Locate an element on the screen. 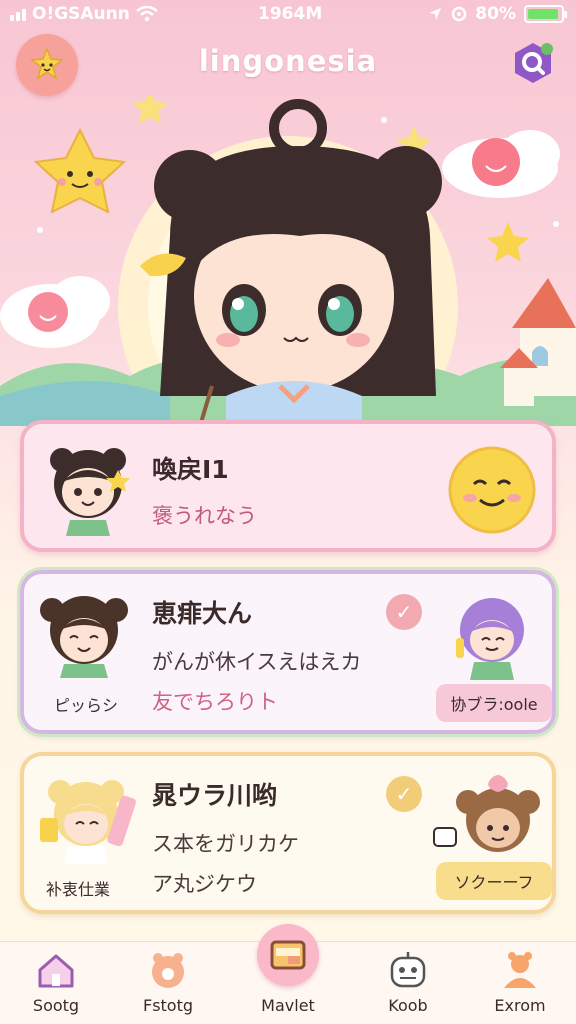 Image resolution: width=576 pixels, height=1024 pixels. battery-percent: 80% is located at coordinates (495, 14).